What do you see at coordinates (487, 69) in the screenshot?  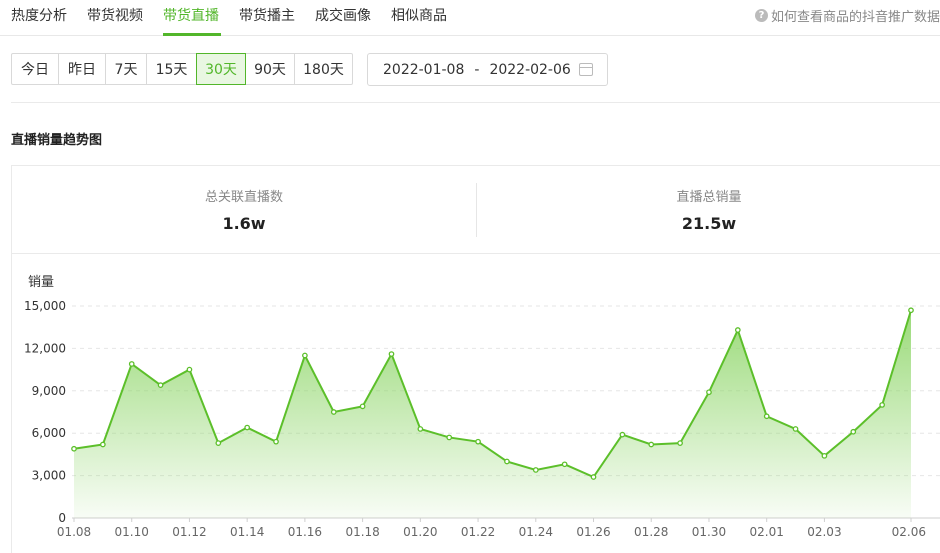 I see `date-range-picker: 2022-01-08 - 2022-02-06` at bounding box center [487, 69].